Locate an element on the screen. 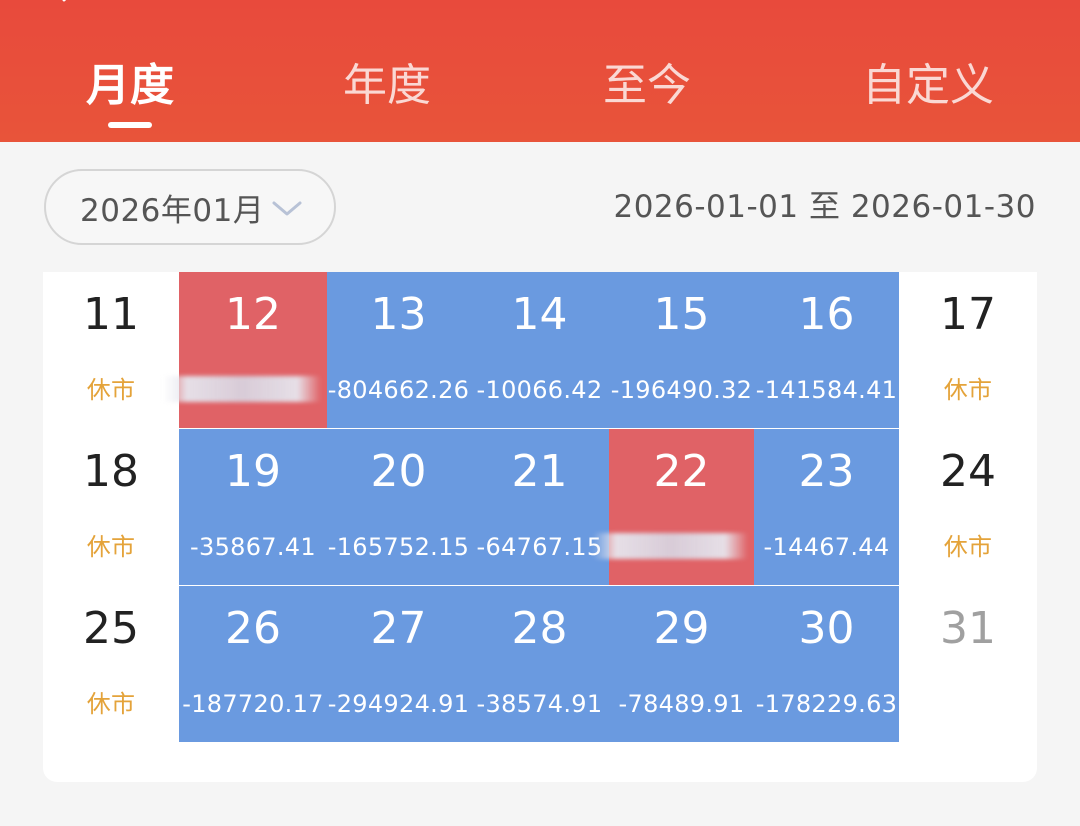 The width and height of the screenshot is (1080, 826). tab-custom: 自定义 is located at coordinates (928, 86).